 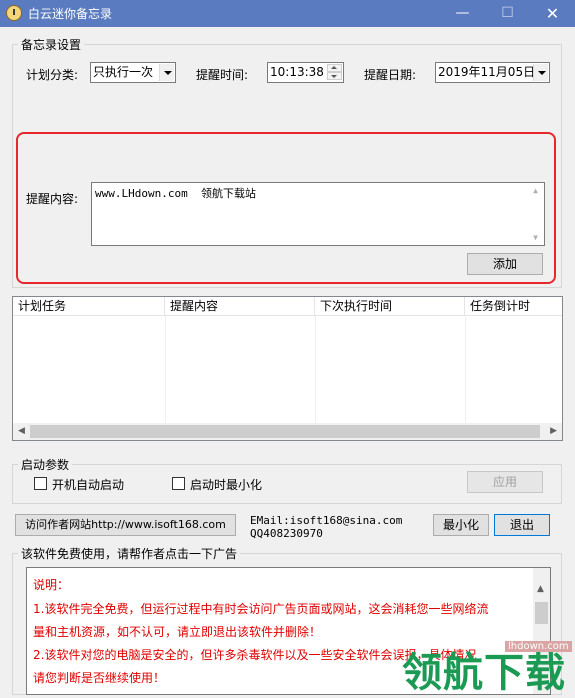 I want to click on notice-line: 说明：, so click(x=51, y=585).